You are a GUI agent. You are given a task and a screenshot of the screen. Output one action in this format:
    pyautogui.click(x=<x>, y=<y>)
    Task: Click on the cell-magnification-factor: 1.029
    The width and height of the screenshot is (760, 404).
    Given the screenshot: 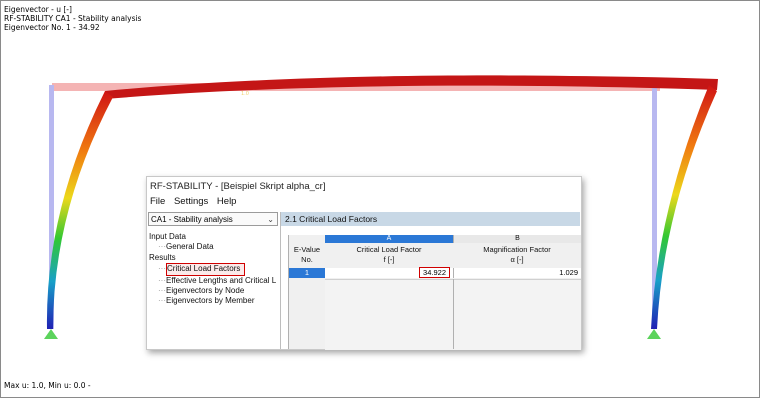 What is the action you would take?
    pyautogui.click(x=517, y=273)
    